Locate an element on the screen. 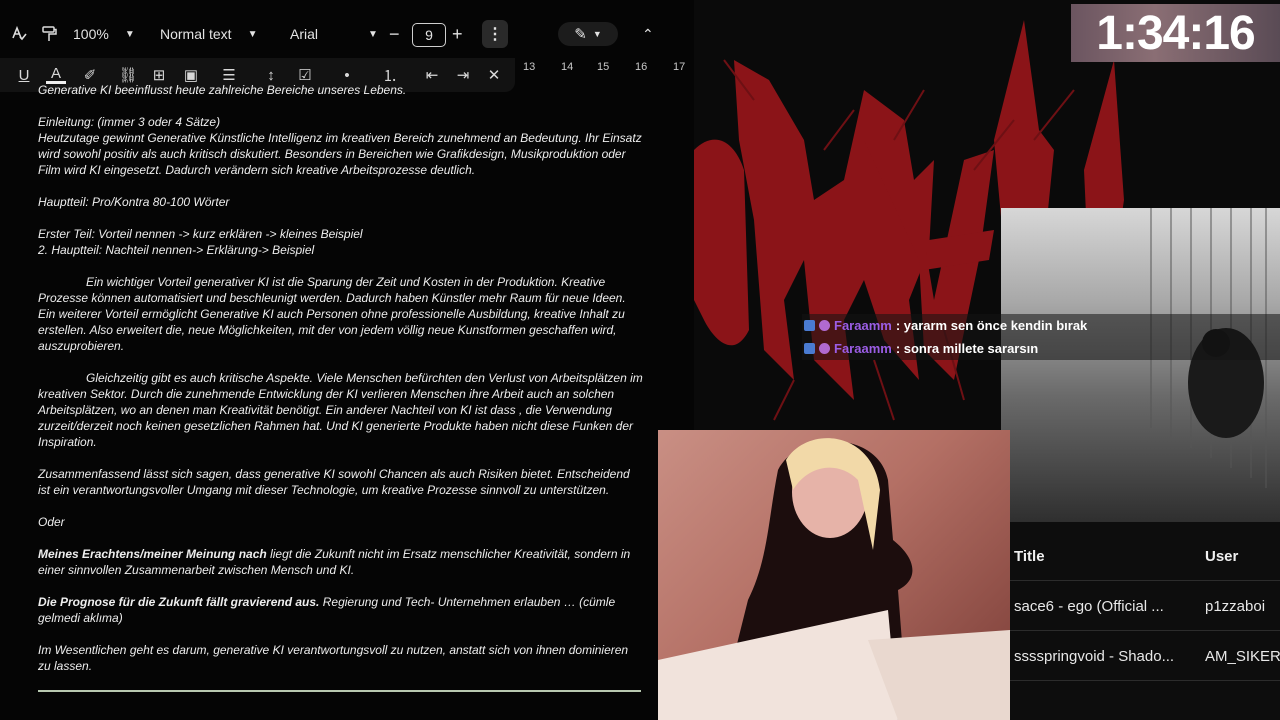  timer-value: 1:34:16 is located at coordinates (1175, 33).